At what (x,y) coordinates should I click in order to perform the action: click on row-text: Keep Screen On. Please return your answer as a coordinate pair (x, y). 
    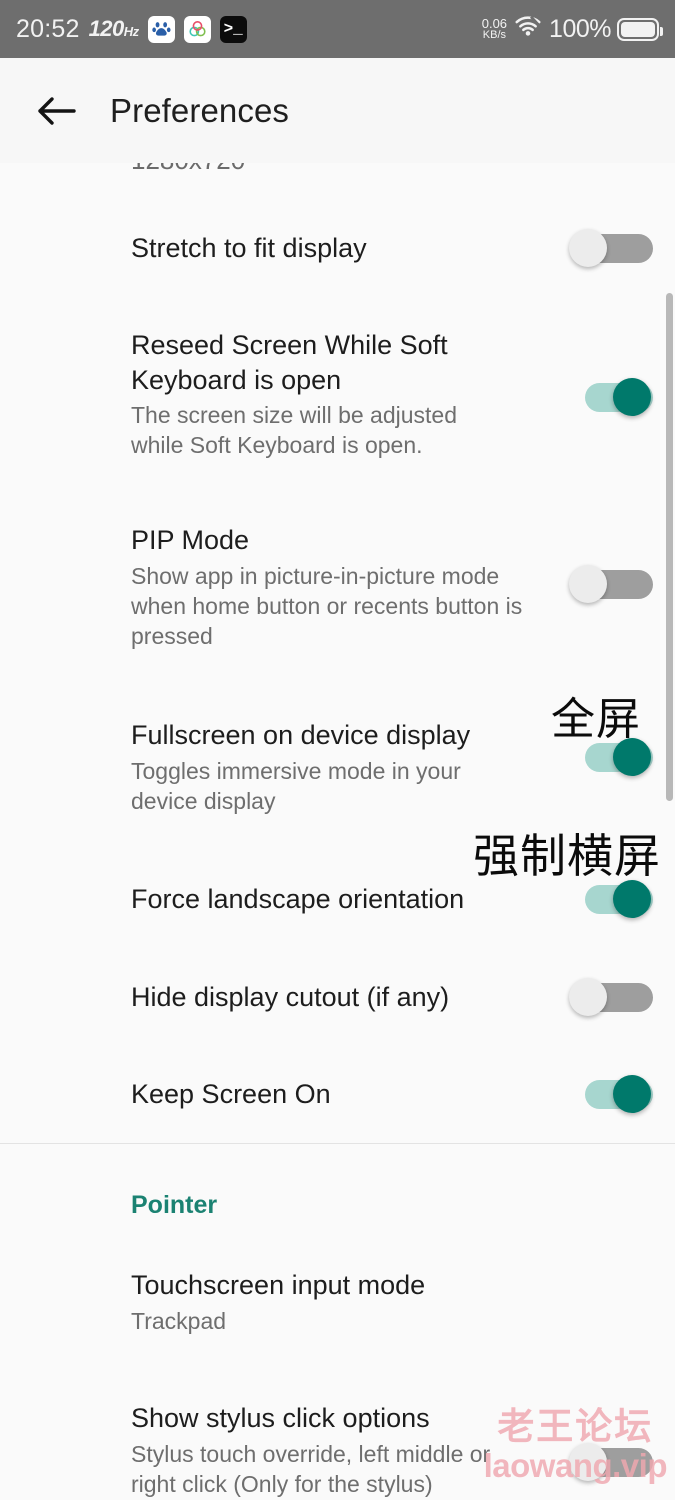
    Looking at the image, I should click on (342, 1094).